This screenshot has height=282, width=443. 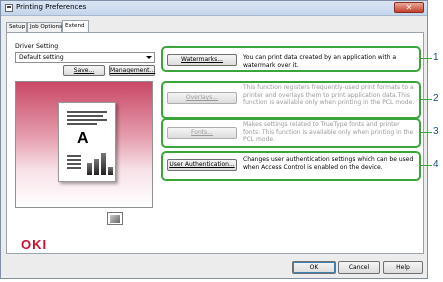 I want to click on close-button: ✕, so click(x=409, y=7).